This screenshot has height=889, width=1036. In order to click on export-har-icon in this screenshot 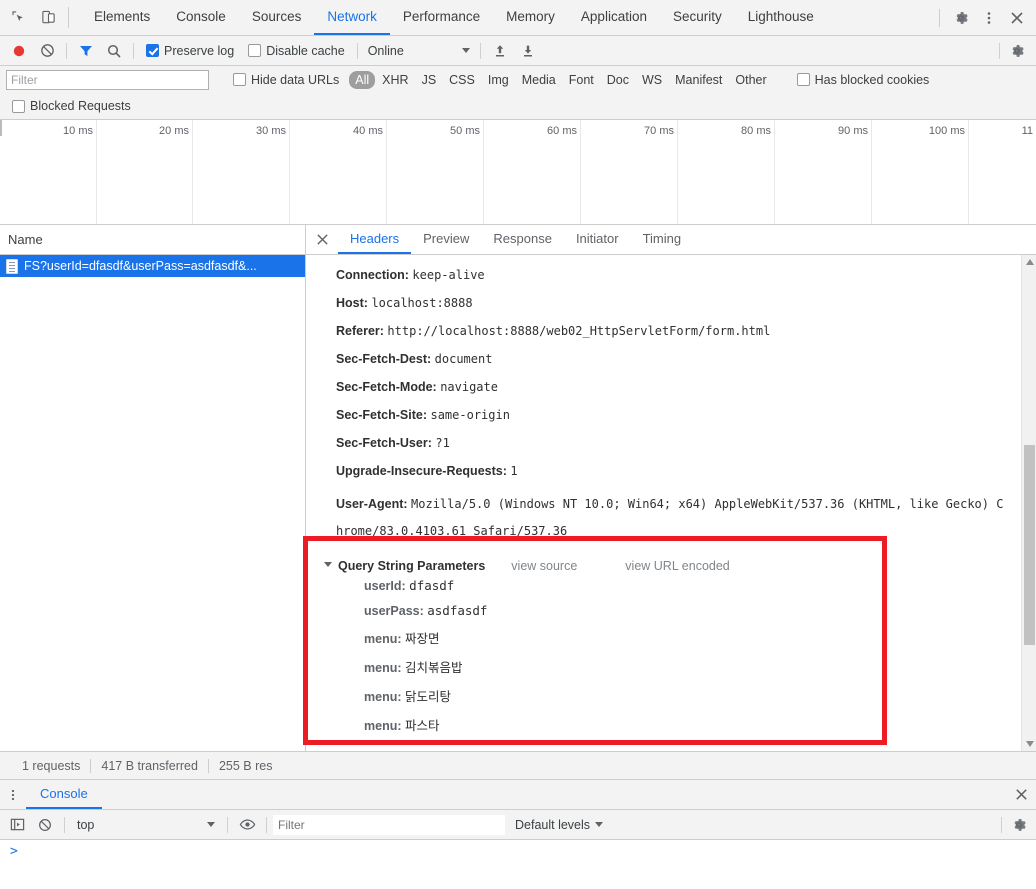, I will do `click(528, 51)`.